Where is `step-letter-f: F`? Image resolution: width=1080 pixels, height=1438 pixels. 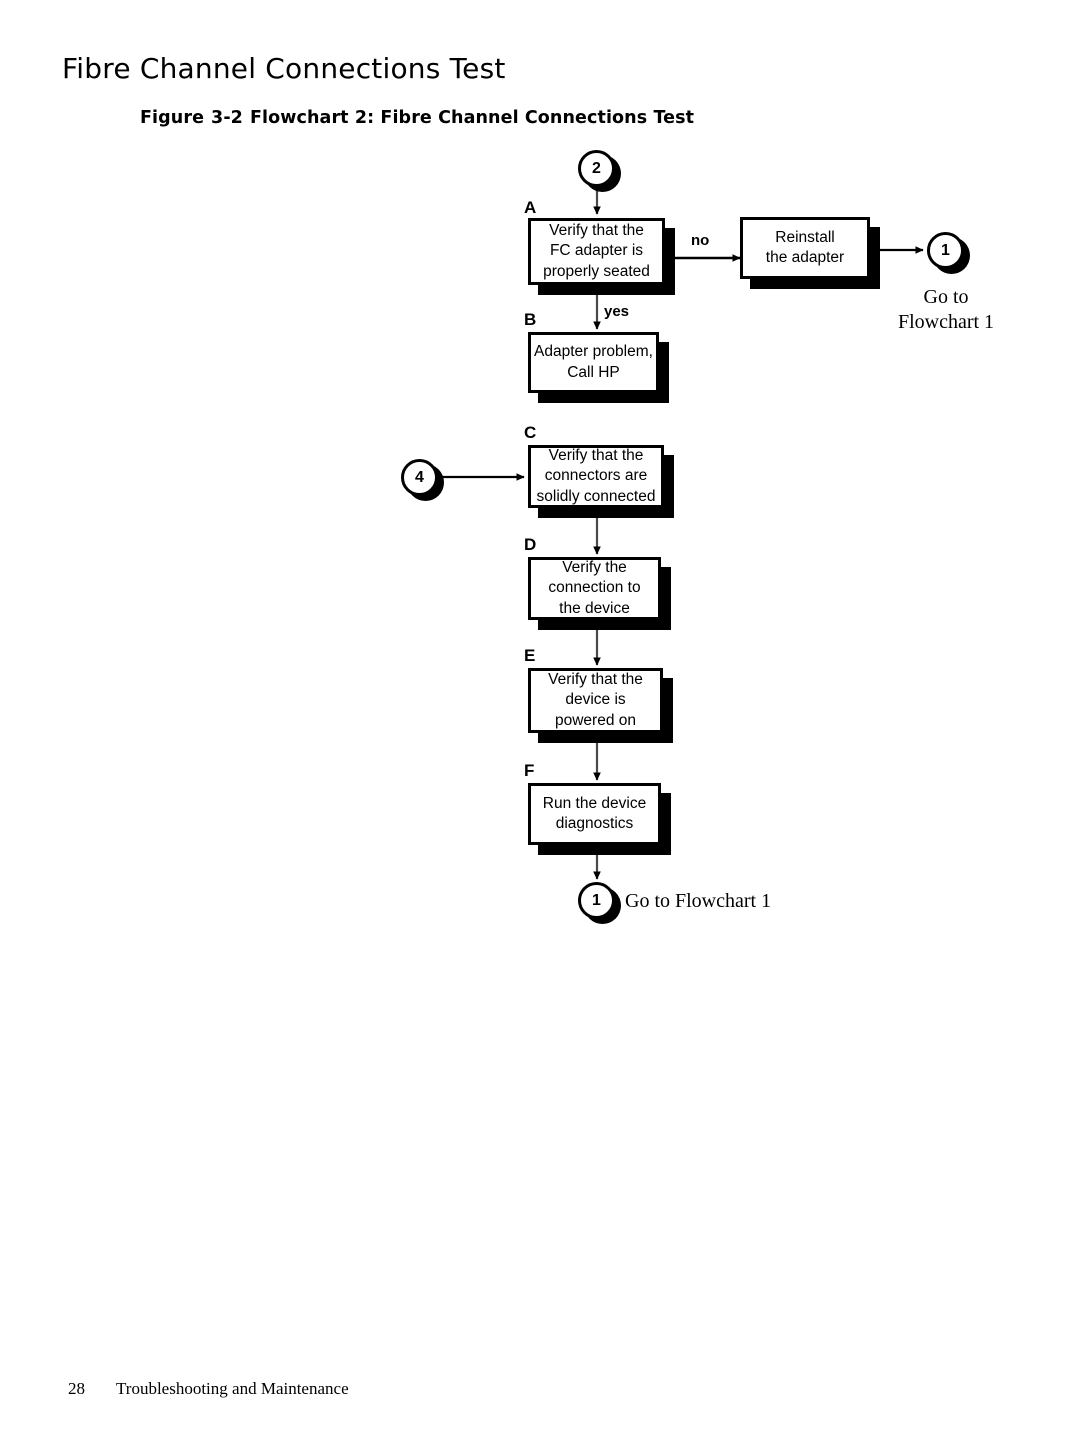
step-letter-f: F is located at coordinates (529, 770).